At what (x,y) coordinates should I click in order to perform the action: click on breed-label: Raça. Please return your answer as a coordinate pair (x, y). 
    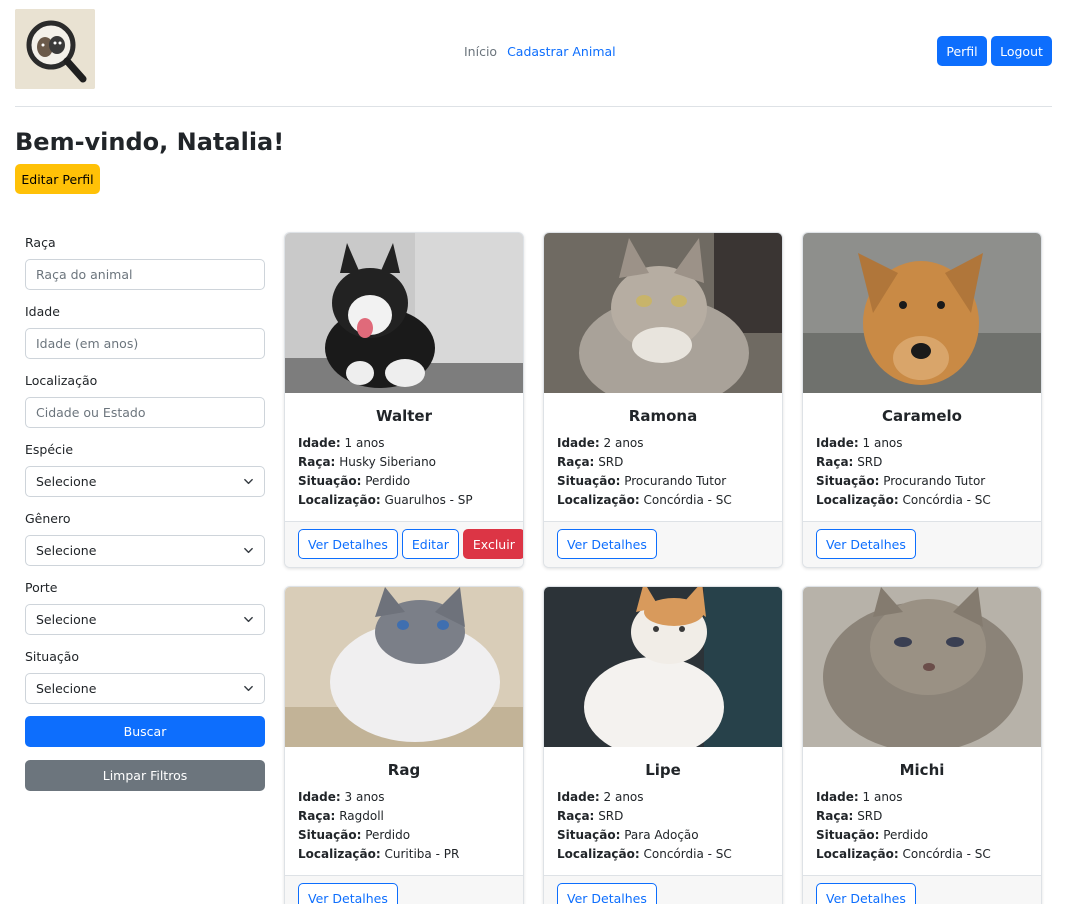
    Looking at the image, I should click on (40, 242).